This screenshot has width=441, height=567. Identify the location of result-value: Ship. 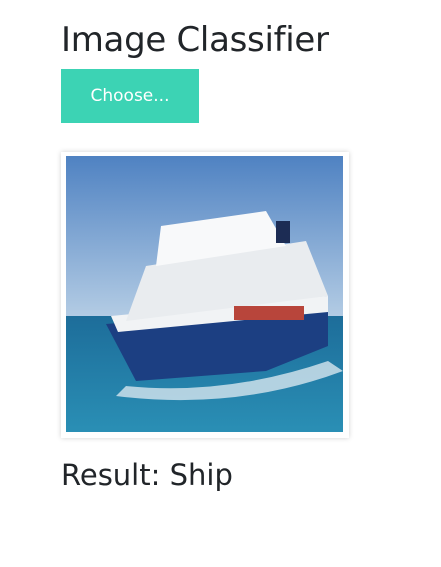
(201, 475).